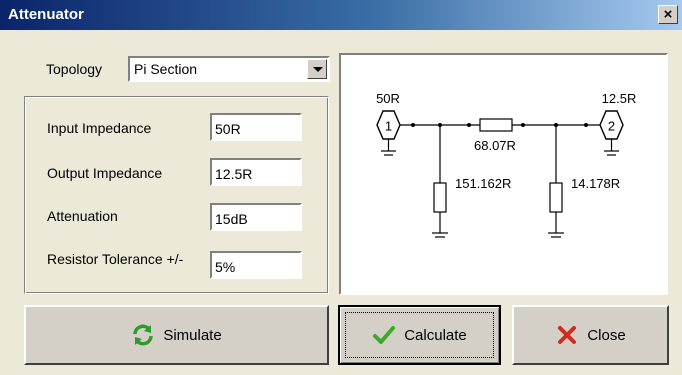 This screenshot has width=682, height=375. I want to click on simulate-label: Simulate, so click(192, 335).